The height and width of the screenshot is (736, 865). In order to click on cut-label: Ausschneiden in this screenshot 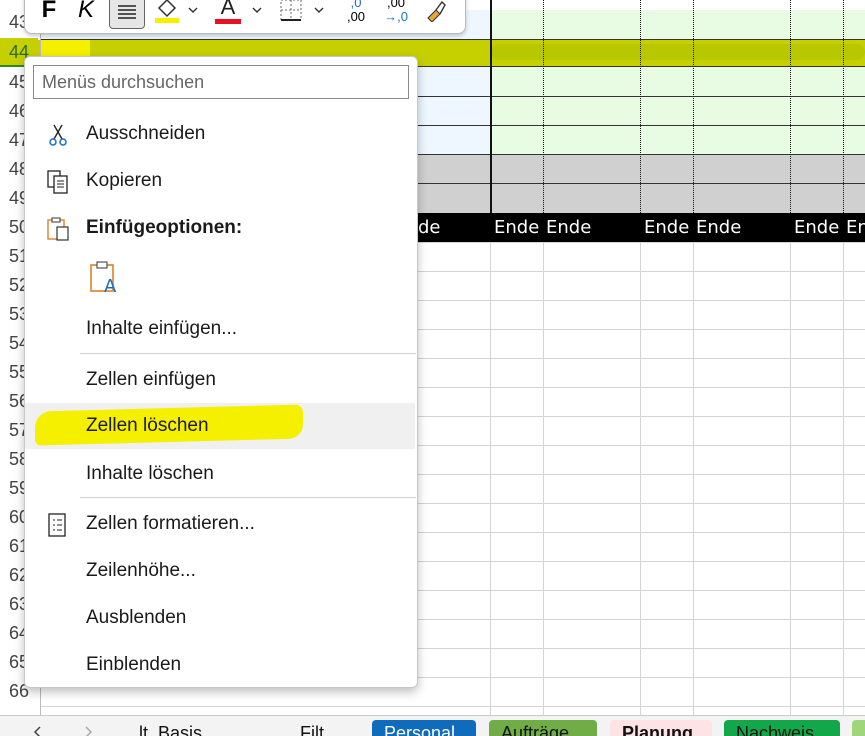, I will do `click(146, 133)`.